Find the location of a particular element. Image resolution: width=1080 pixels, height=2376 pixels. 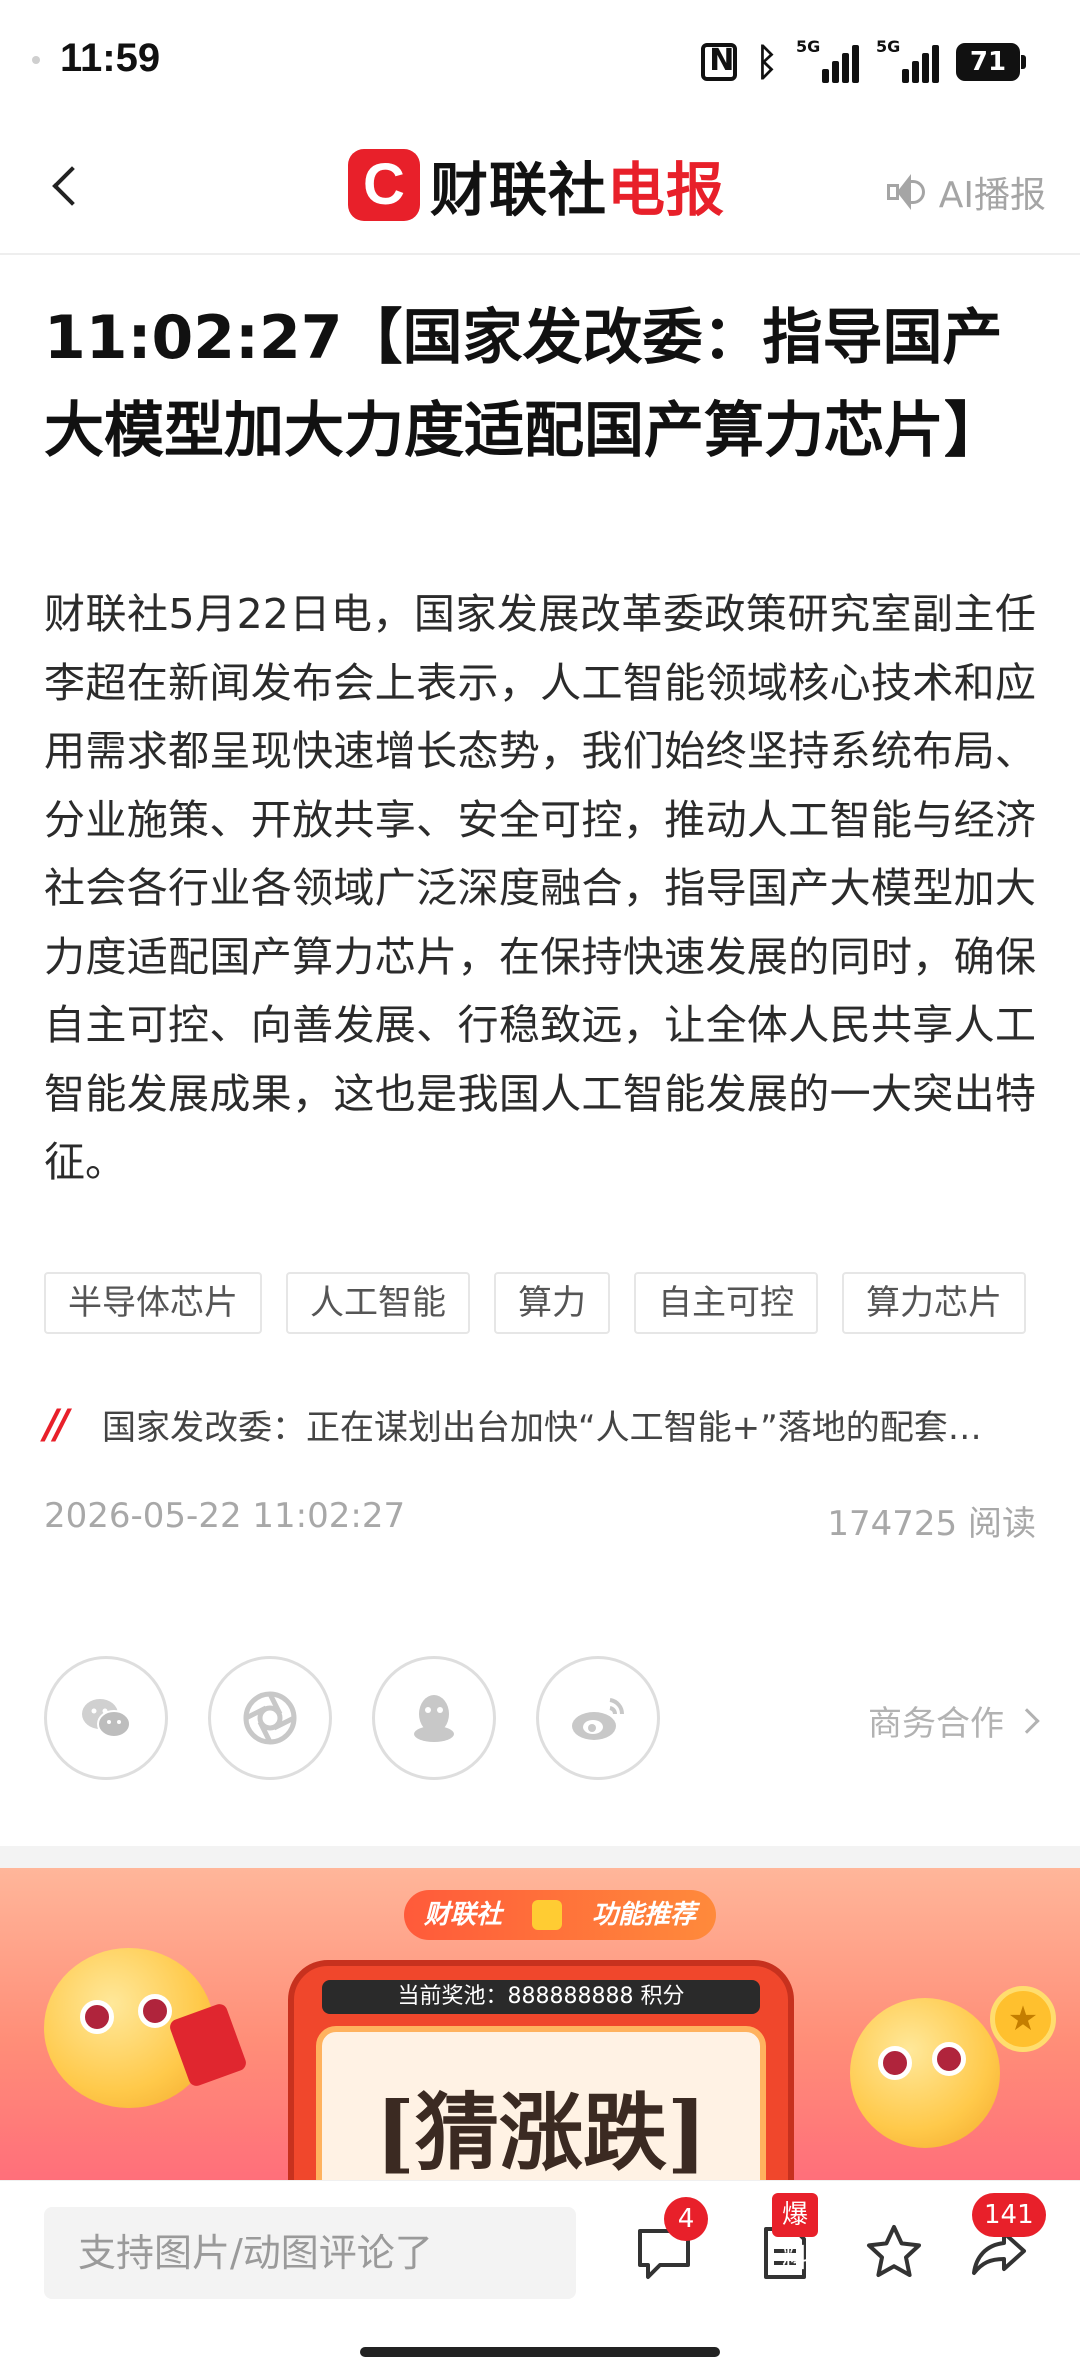

guess-rise-fall-banner: 财联社 功能推荐 当前奖池：888888888 积分 [猜涨跌] ★ is located at coordinates (540, 2024).